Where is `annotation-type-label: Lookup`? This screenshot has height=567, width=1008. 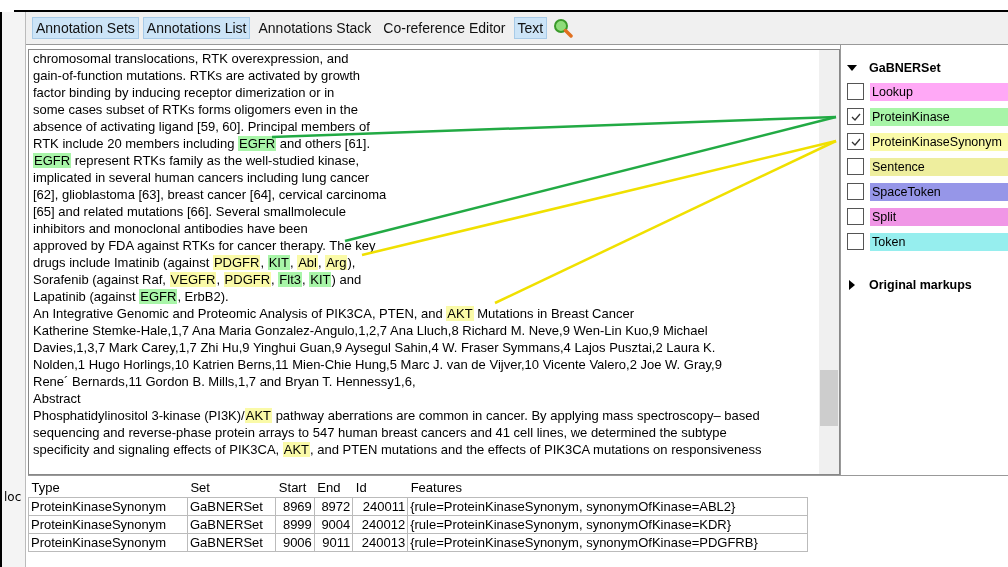
annotation-type-label: Lookup is located at coordinates (939, 91).